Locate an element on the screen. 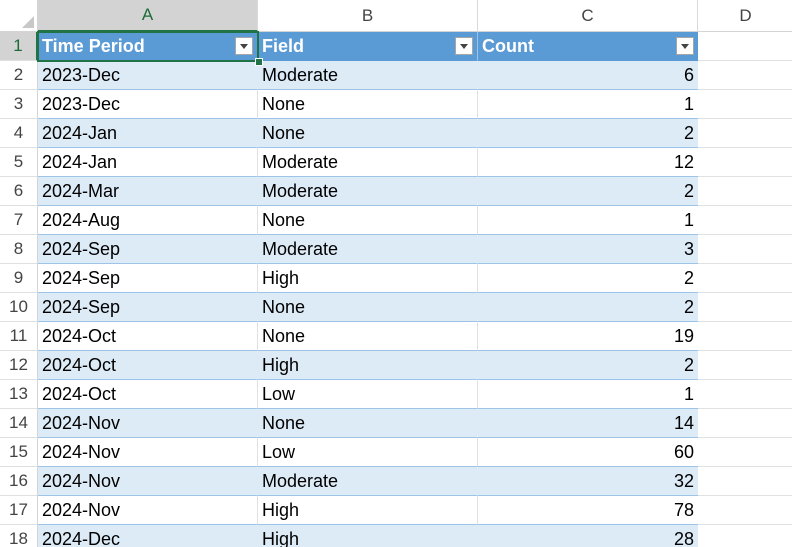 The image size is (792, 547). row-header: 11 is located at coordinates (19, 336).